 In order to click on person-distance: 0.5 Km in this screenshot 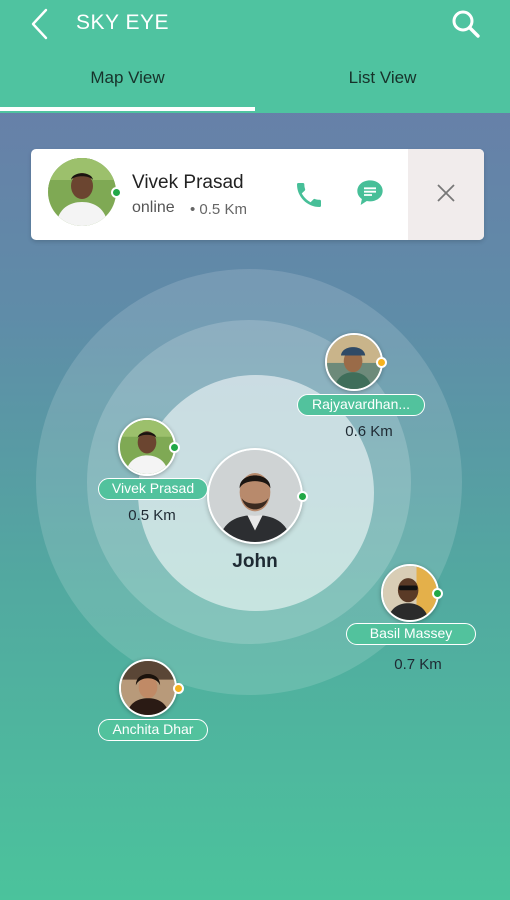, I will do `click(152, 515)`.